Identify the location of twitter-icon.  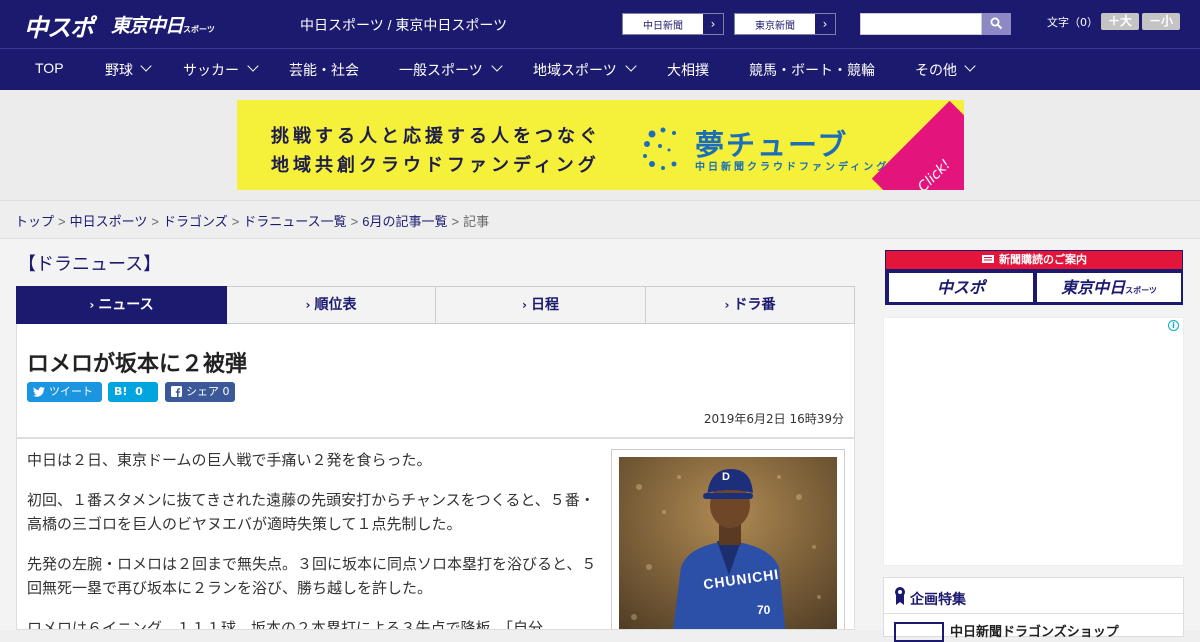
(39, 392).